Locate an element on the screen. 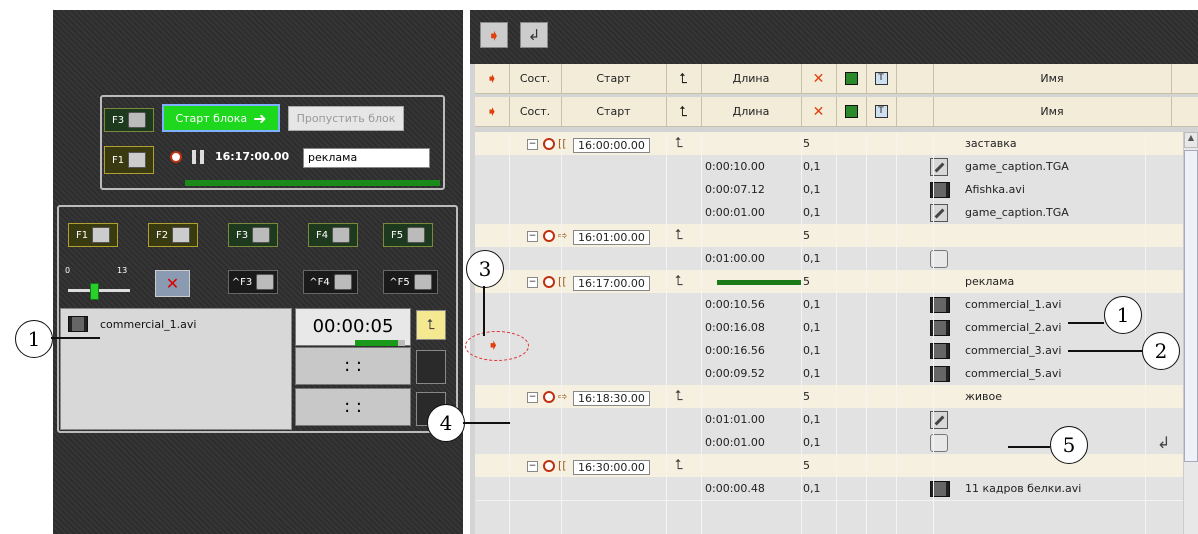 This screenshot has height=534, width=1198. return-playlist-button: ↲ is located at coordinates (534, 35).